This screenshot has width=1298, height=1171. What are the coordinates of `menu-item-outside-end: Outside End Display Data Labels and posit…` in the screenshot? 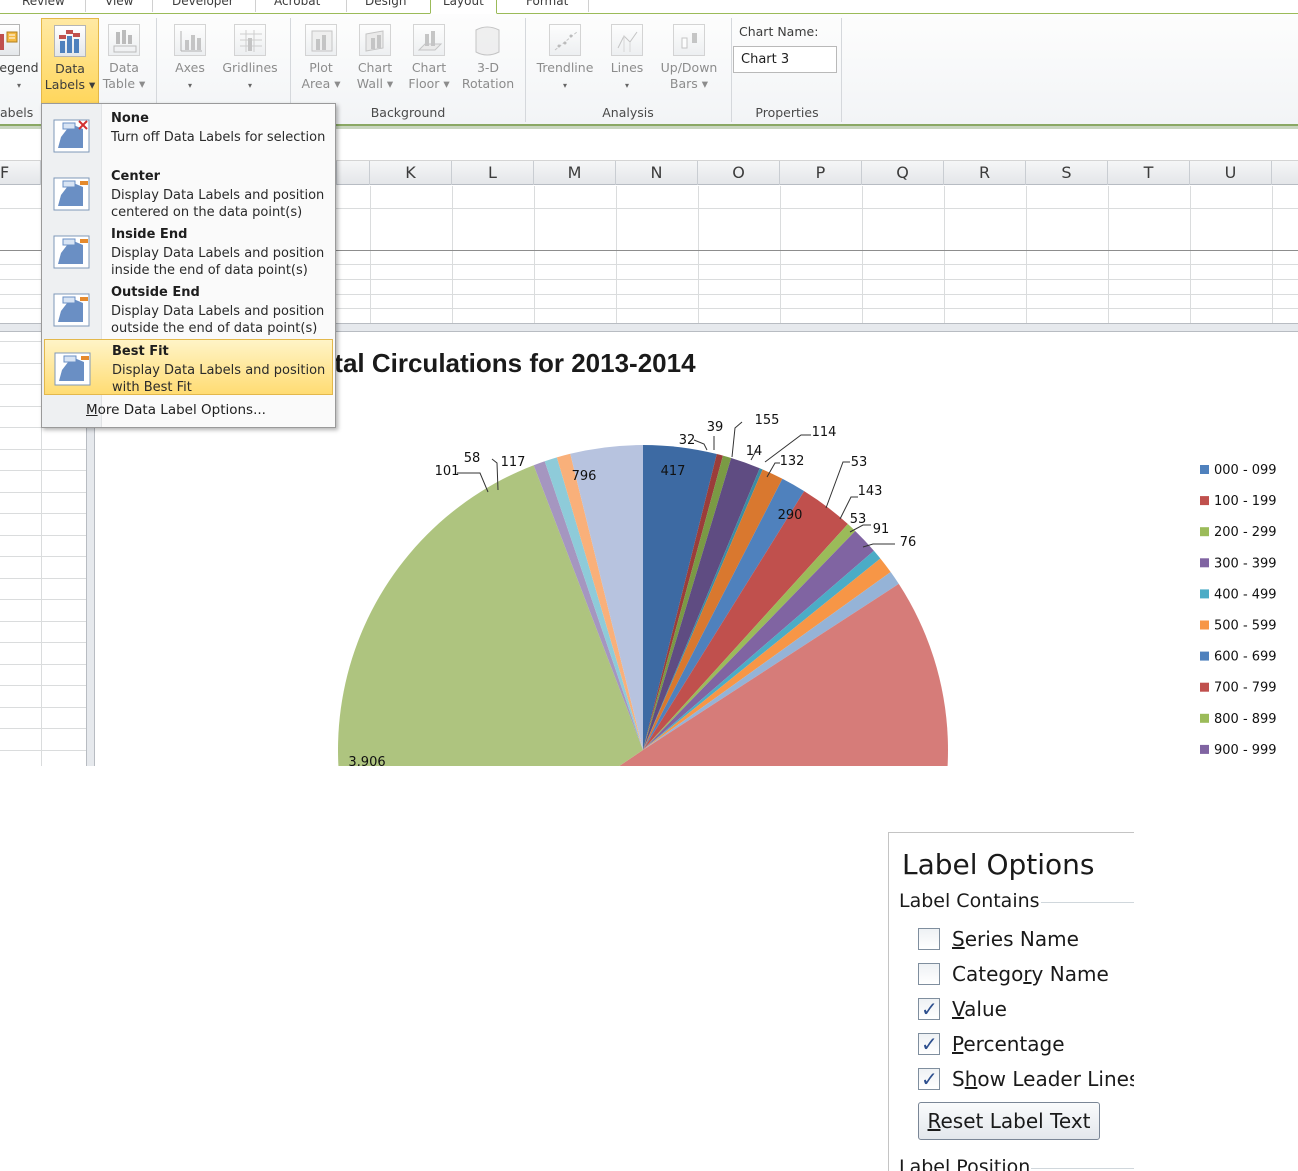 It's located at (188, 309).